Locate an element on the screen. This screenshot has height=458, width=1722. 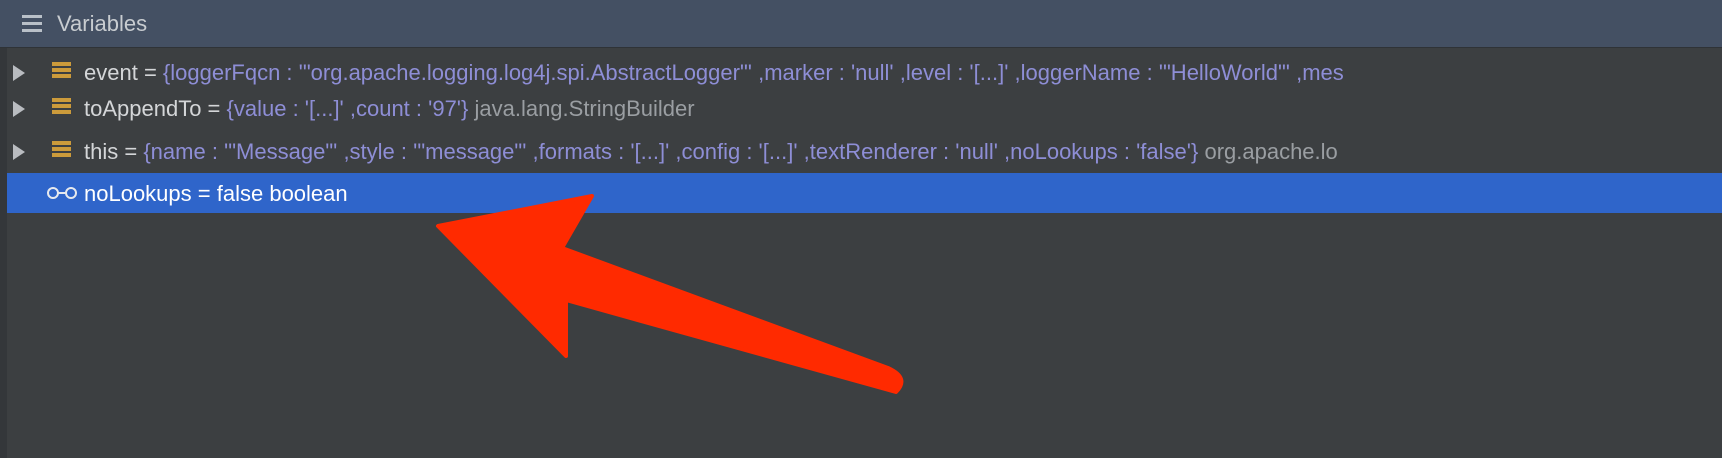
variable-type: org.apache.lo is located at coordinates (1268, 151).